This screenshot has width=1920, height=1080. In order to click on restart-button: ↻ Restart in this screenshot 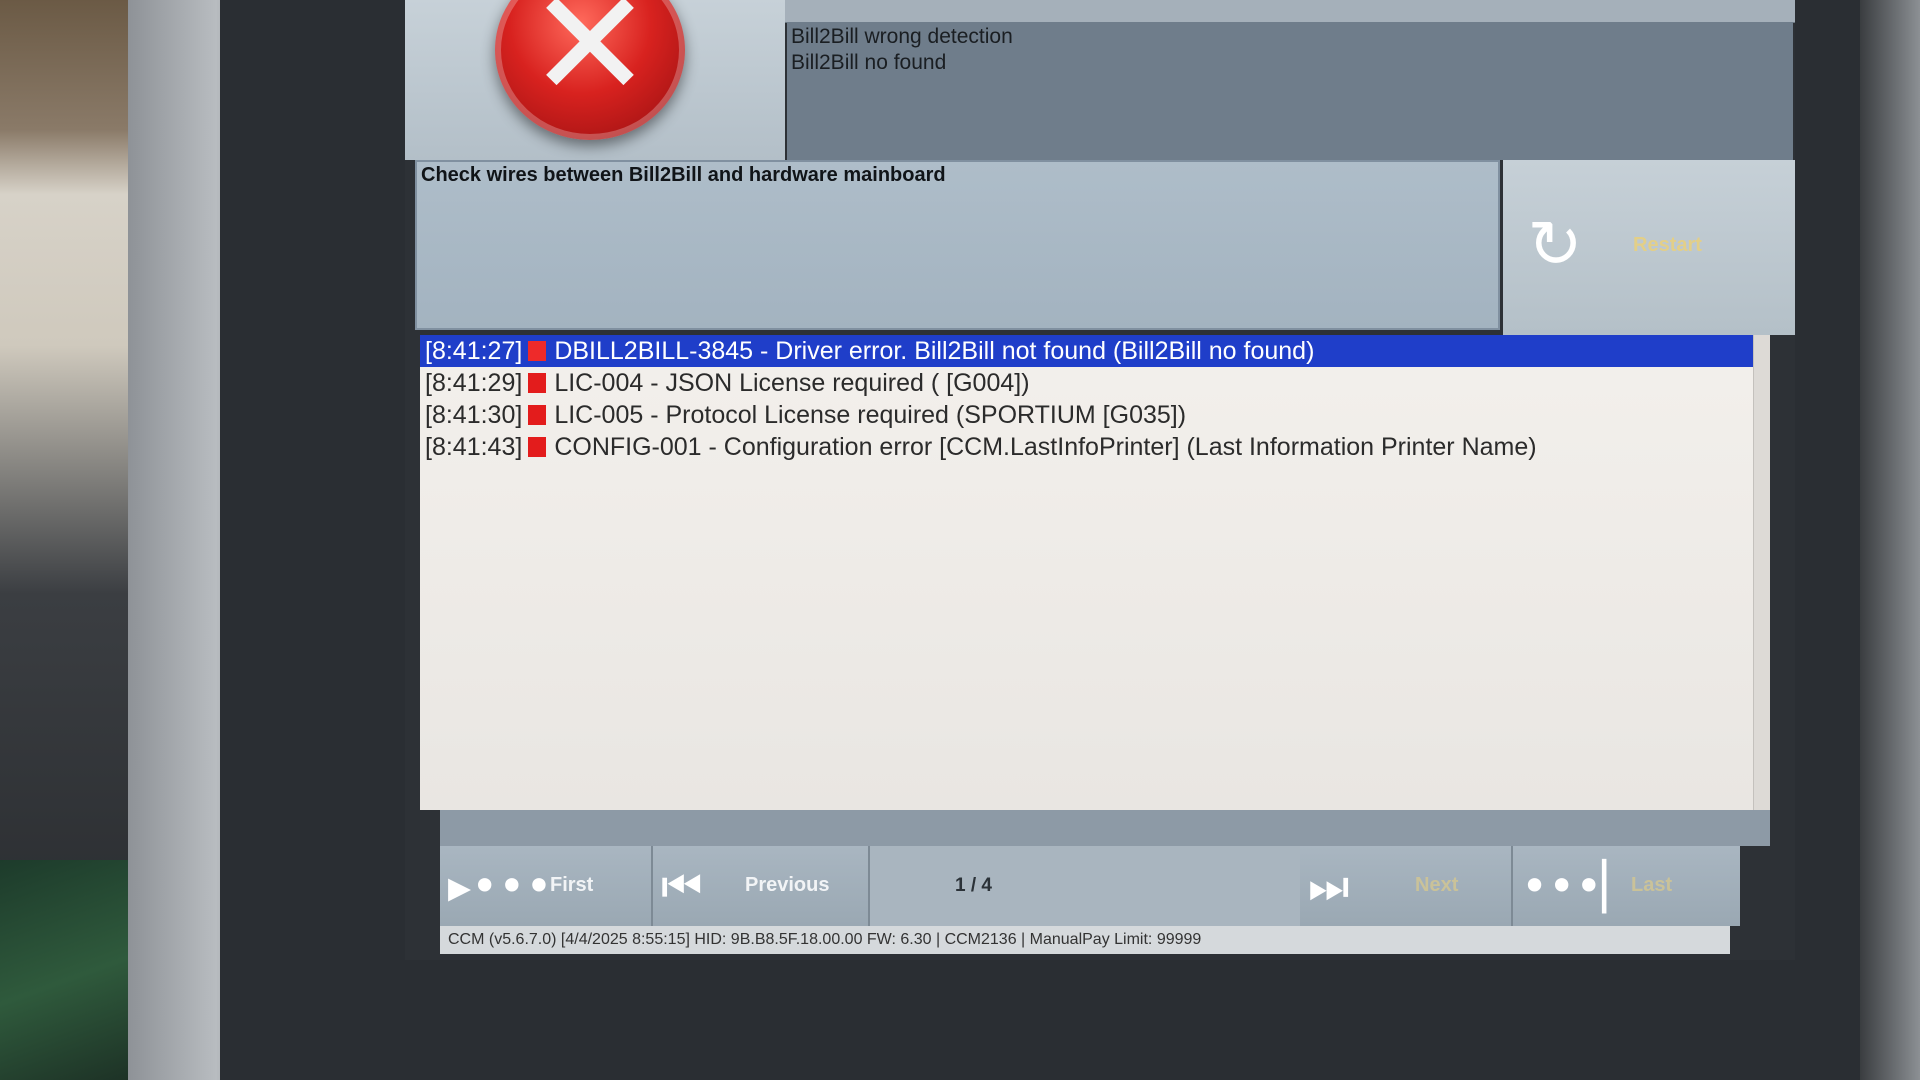, I will do `click(1649, 247)`.